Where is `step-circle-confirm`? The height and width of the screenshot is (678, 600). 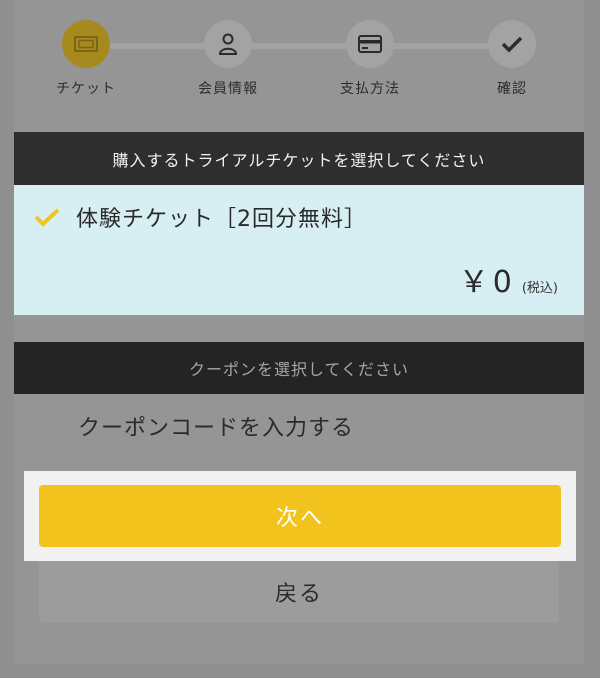
step-circle-confirm is located at coordinates (512, 44).